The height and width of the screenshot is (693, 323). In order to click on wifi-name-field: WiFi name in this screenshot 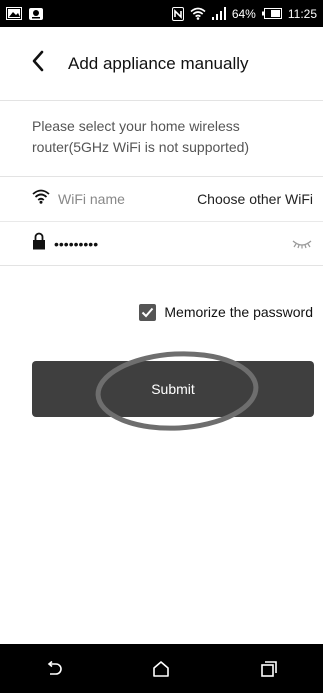, I will do `click(91, 199)`.